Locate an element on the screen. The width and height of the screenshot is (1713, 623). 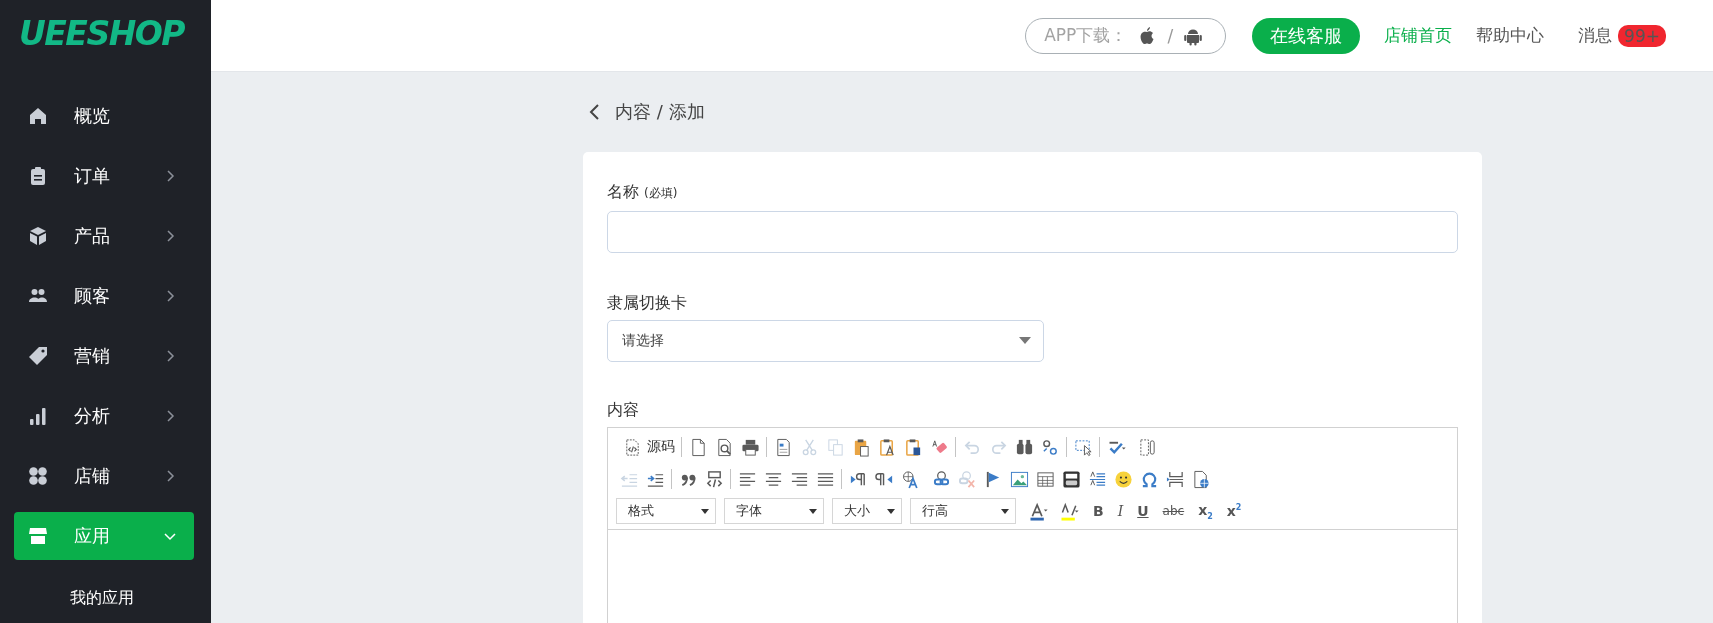
house-icon is located at coordinates (38, 116).